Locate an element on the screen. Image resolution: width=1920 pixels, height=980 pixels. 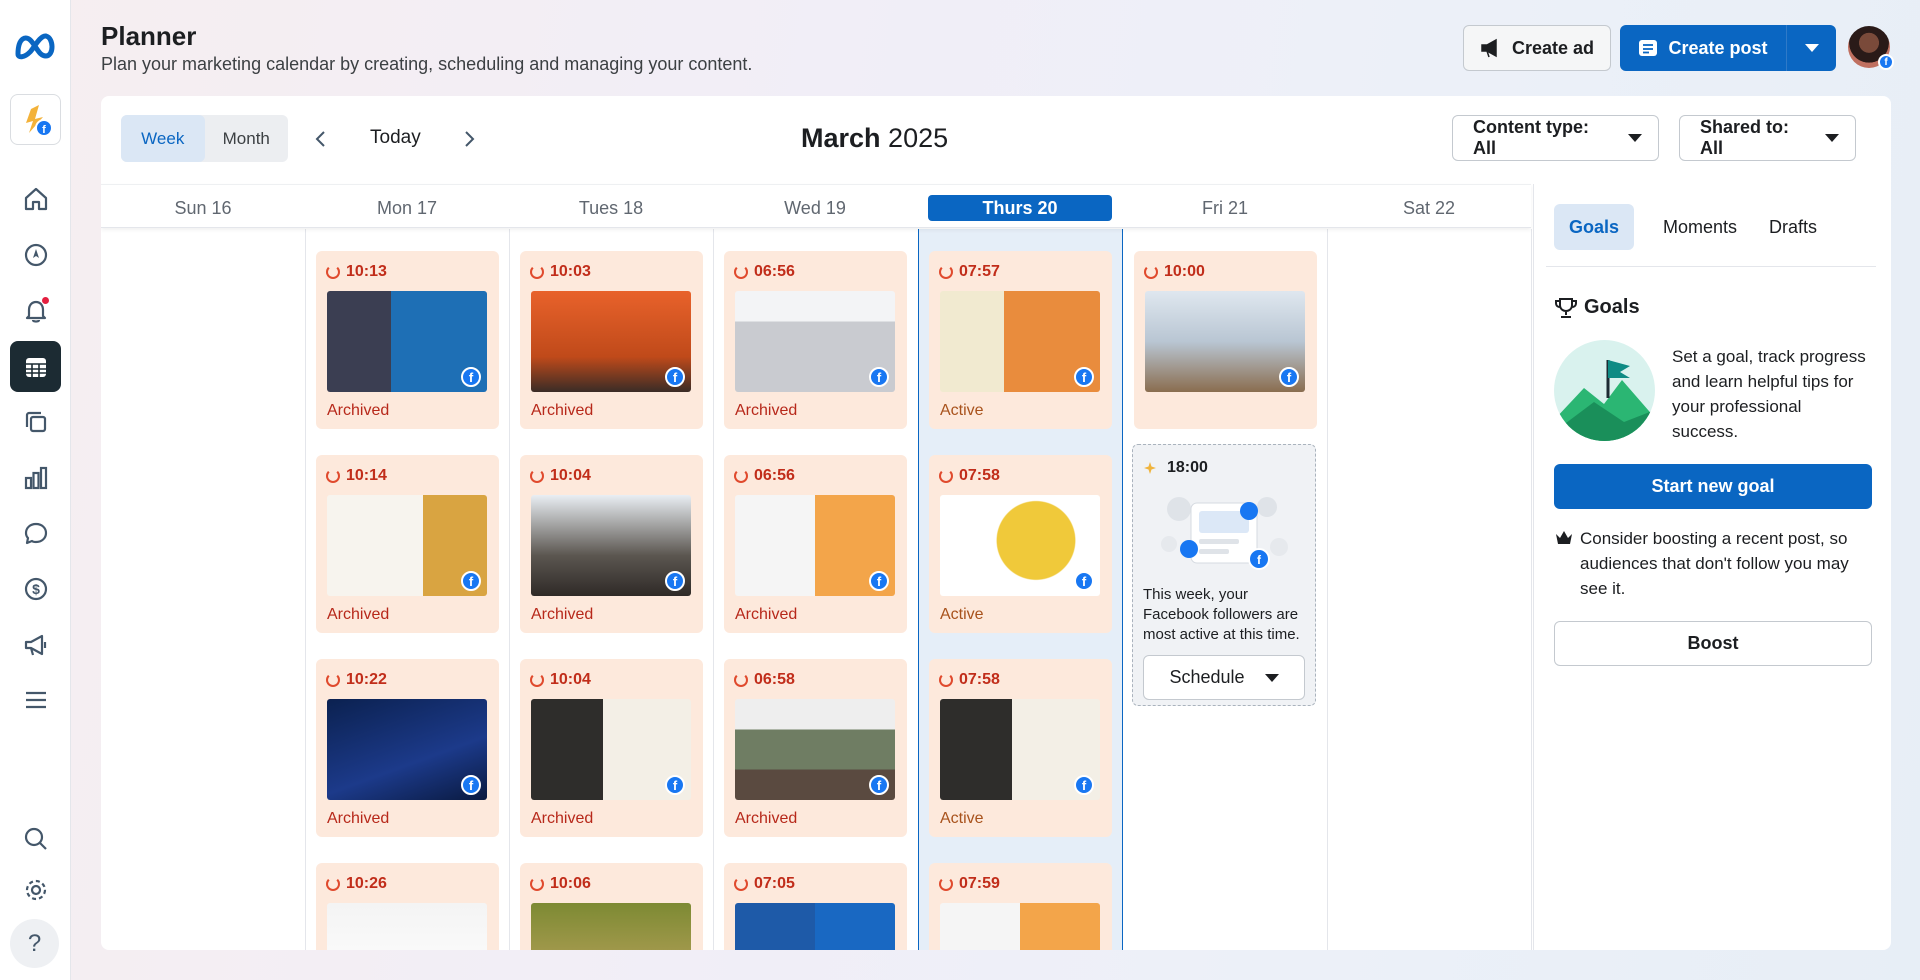
svg-text: f is located at coordinates (44, 130).